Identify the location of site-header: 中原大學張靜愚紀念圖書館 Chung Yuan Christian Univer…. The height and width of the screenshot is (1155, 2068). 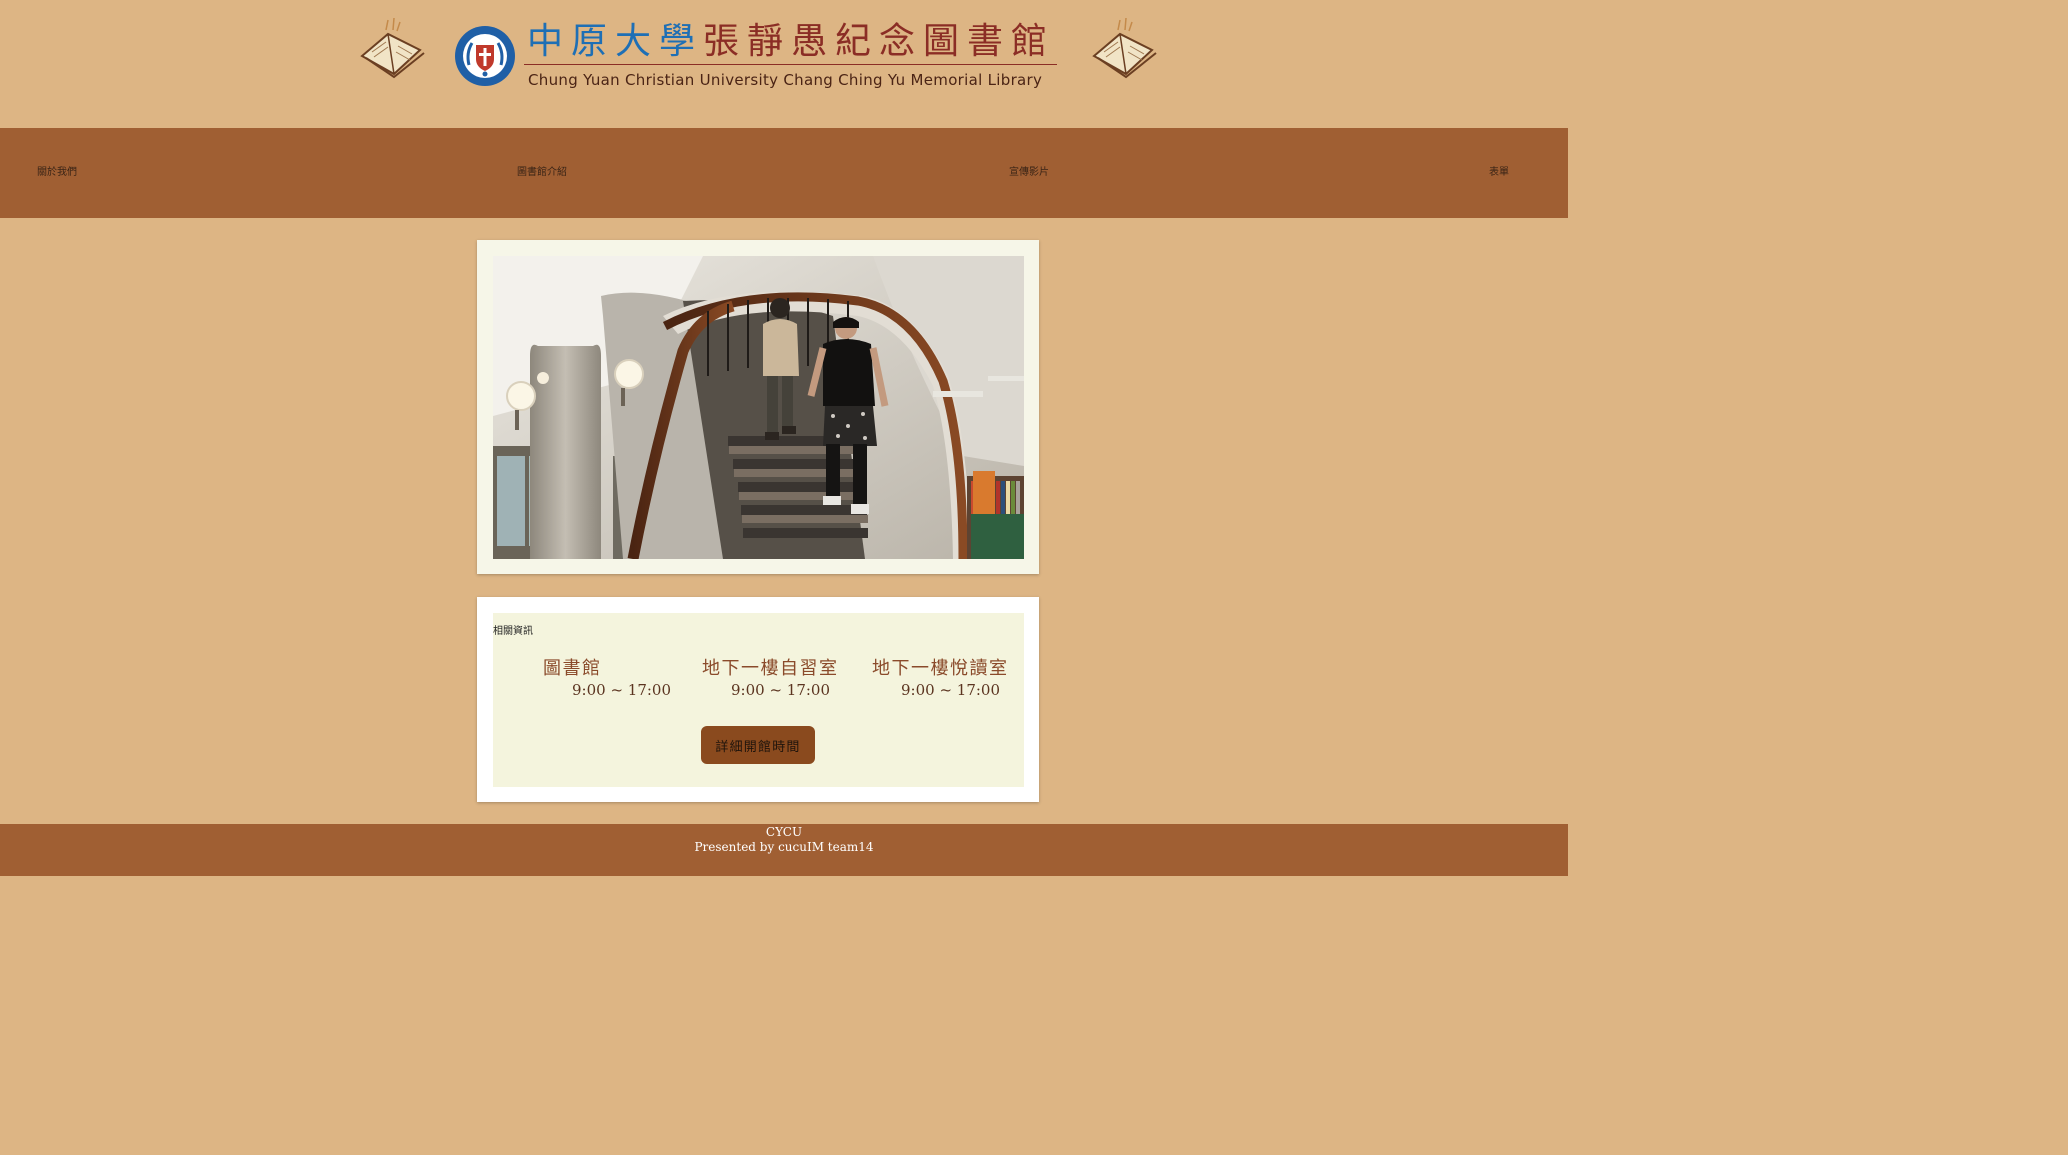
(784, 64).